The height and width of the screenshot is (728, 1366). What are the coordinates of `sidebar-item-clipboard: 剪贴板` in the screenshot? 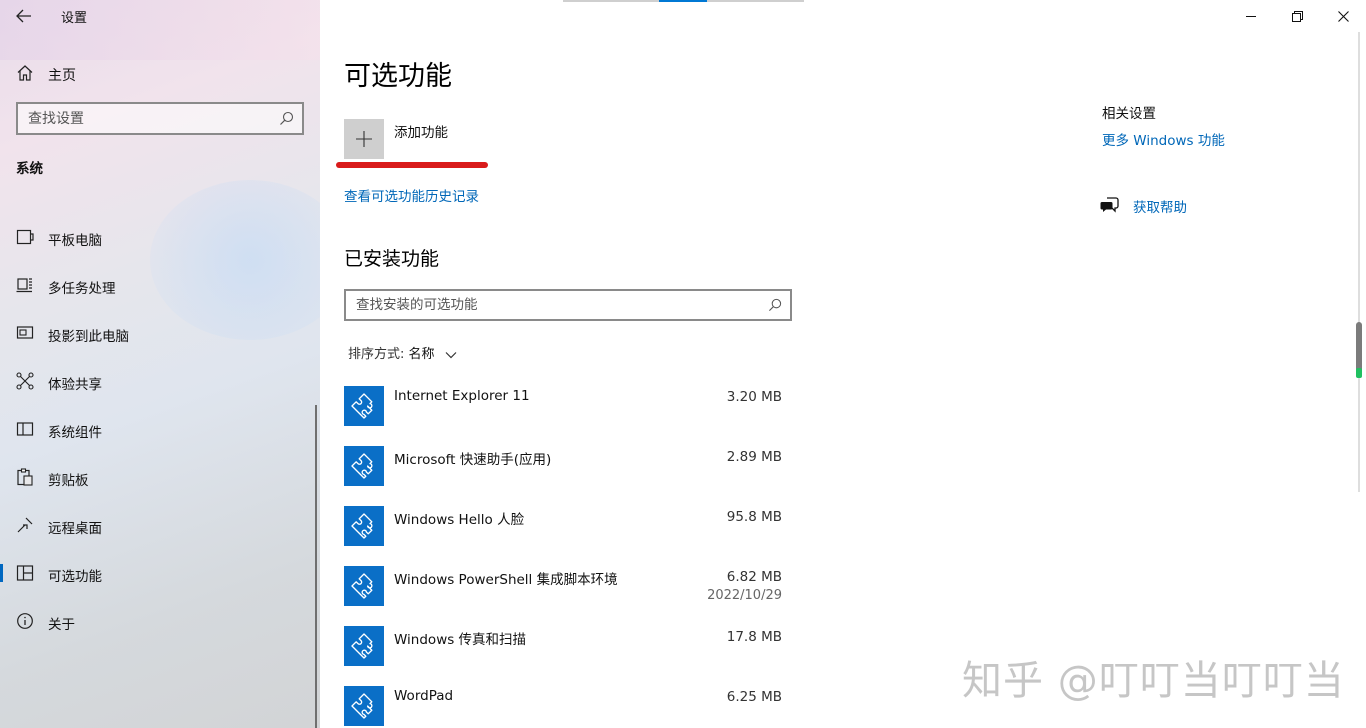 It's located at (158, 477).